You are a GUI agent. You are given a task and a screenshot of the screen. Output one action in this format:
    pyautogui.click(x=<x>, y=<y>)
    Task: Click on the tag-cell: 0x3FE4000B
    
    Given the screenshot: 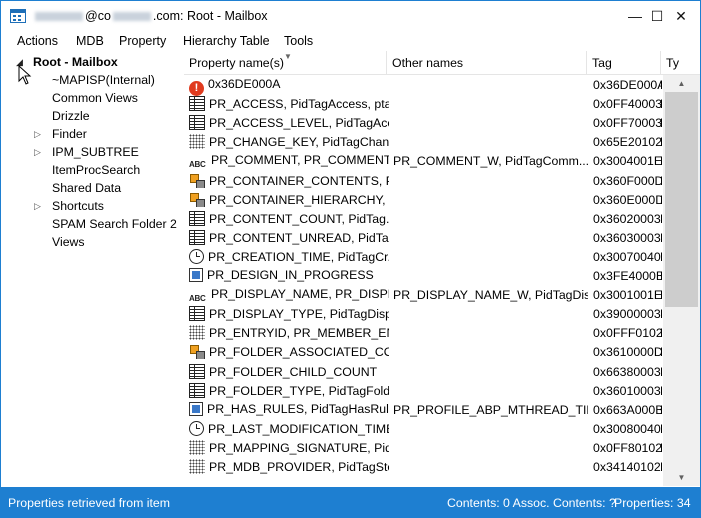 What is the action you would take?
    pyautogui.click(x=627, y=276)
    